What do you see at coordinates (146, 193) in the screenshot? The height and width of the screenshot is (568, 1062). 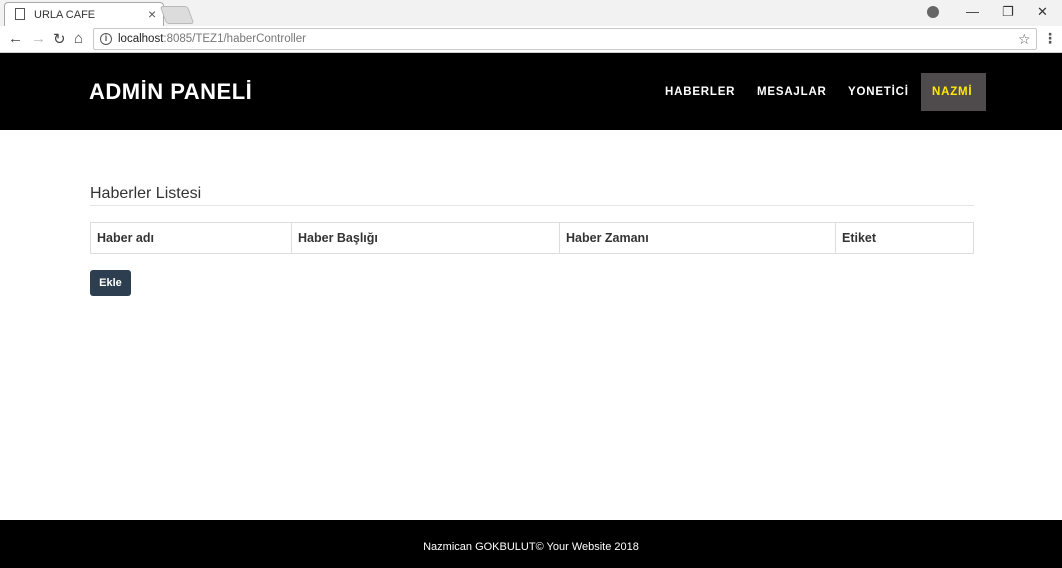 I see `page-title: Haberler Listesi` at bounding box center [146, 193].